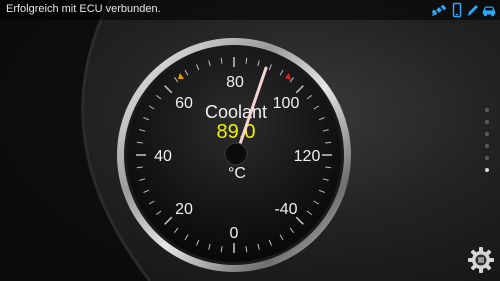 The image size is (500, 281). I want to click on scale-label-0: 0, so click(234, 233).